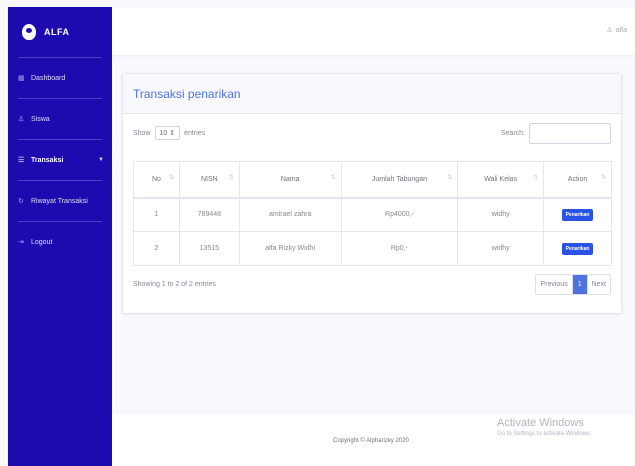 This screenshot has width=635, height=466. Describe the element at coordinates (101, 160) in the screenshot. I see `chevron-down-icon: ▼` at that location.